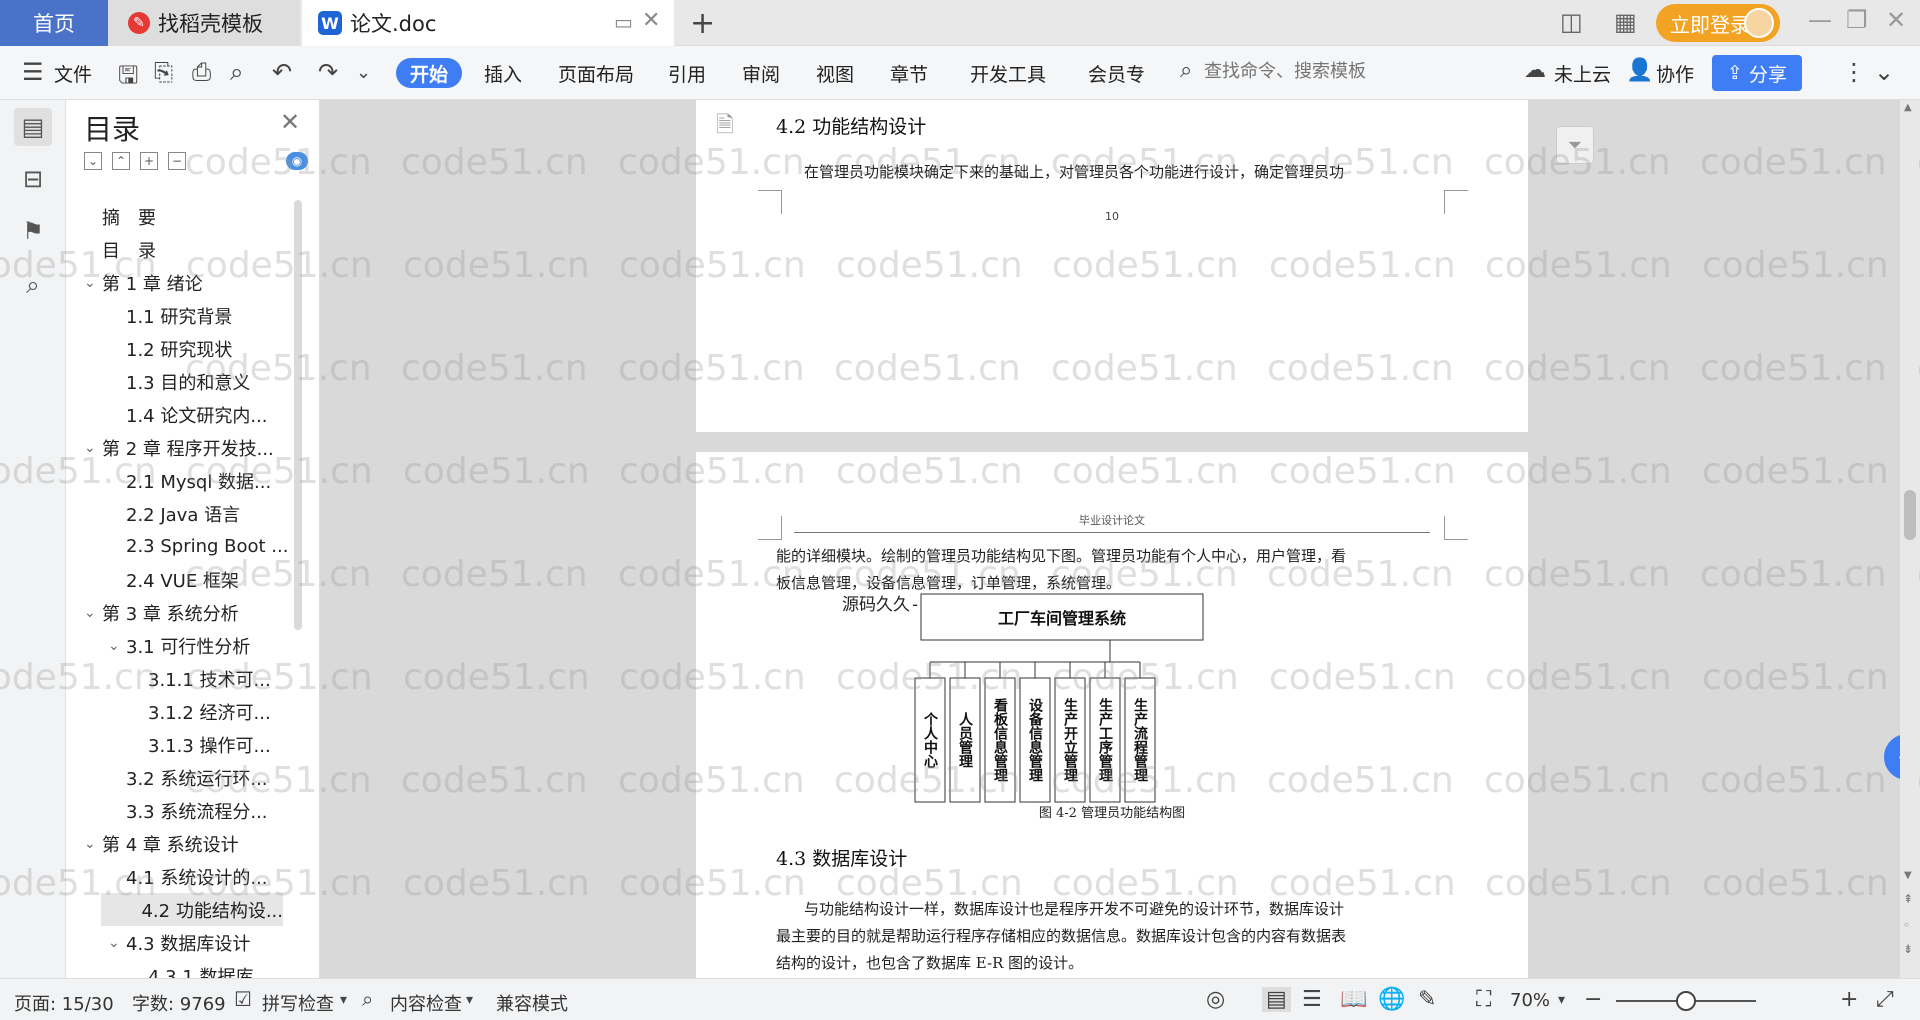 The width and height of the screenshot is (1920, 1020). Describe the element at coordinates (184, 612) in the screenshot. I see `toc-item: ⌄ 第 3 章 系统分析` at that location.